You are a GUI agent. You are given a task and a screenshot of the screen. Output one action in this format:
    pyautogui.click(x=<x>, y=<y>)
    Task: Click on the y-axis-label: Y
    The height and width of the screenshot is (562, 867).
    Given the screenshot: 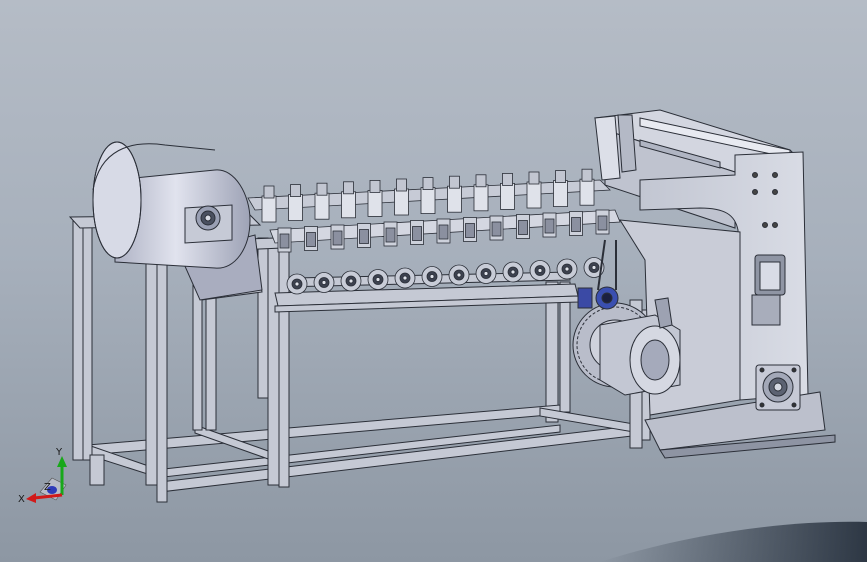 What is the action you would take?
    pyautogui.click(x=59, y=452)
    